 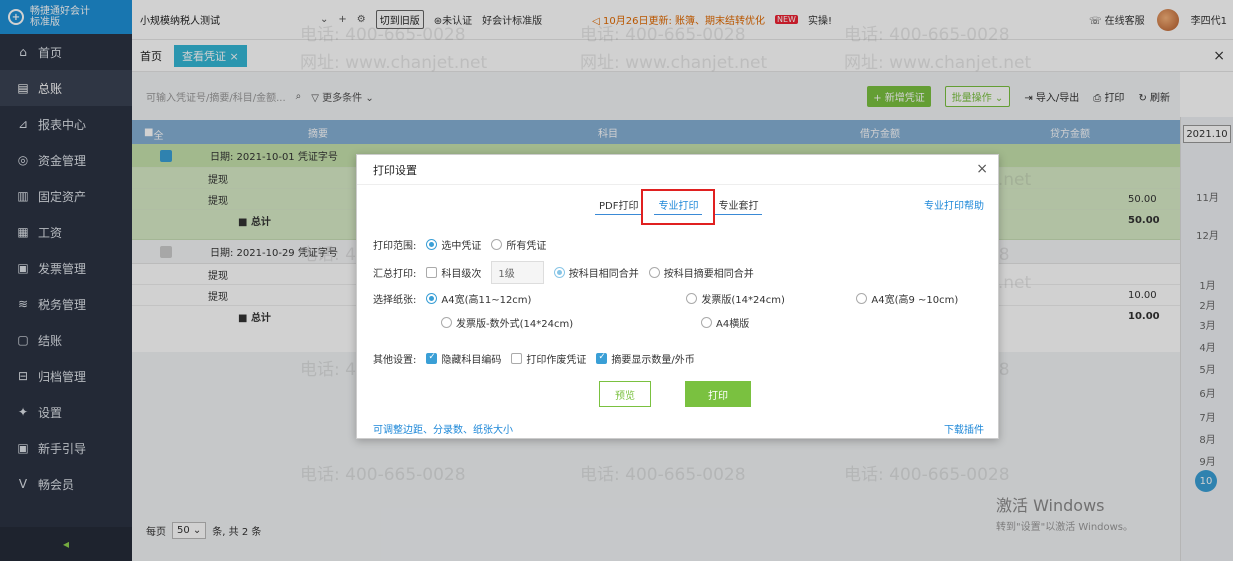 What do you see at coordinates (603, 274) in the screenshot?
I see `merge-subject-label: 按科目相同合并` at bounding box center [603, 274].